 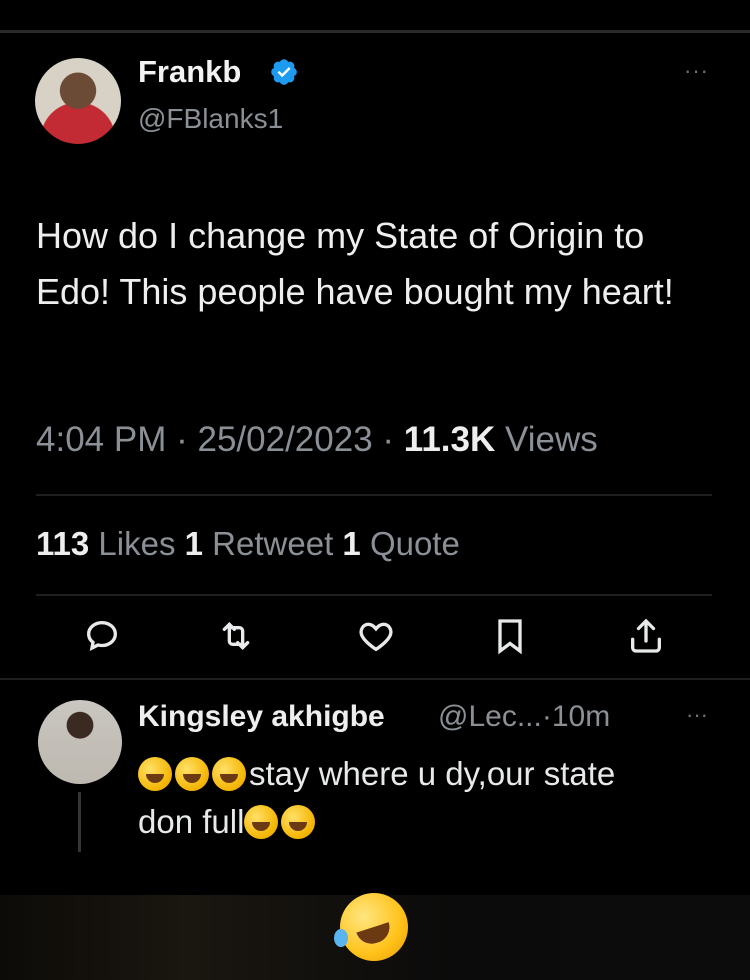 What do you see at coordinates (102, 636) in the screenshot?
I see `reply-icon` at bounding box center [102, 636].